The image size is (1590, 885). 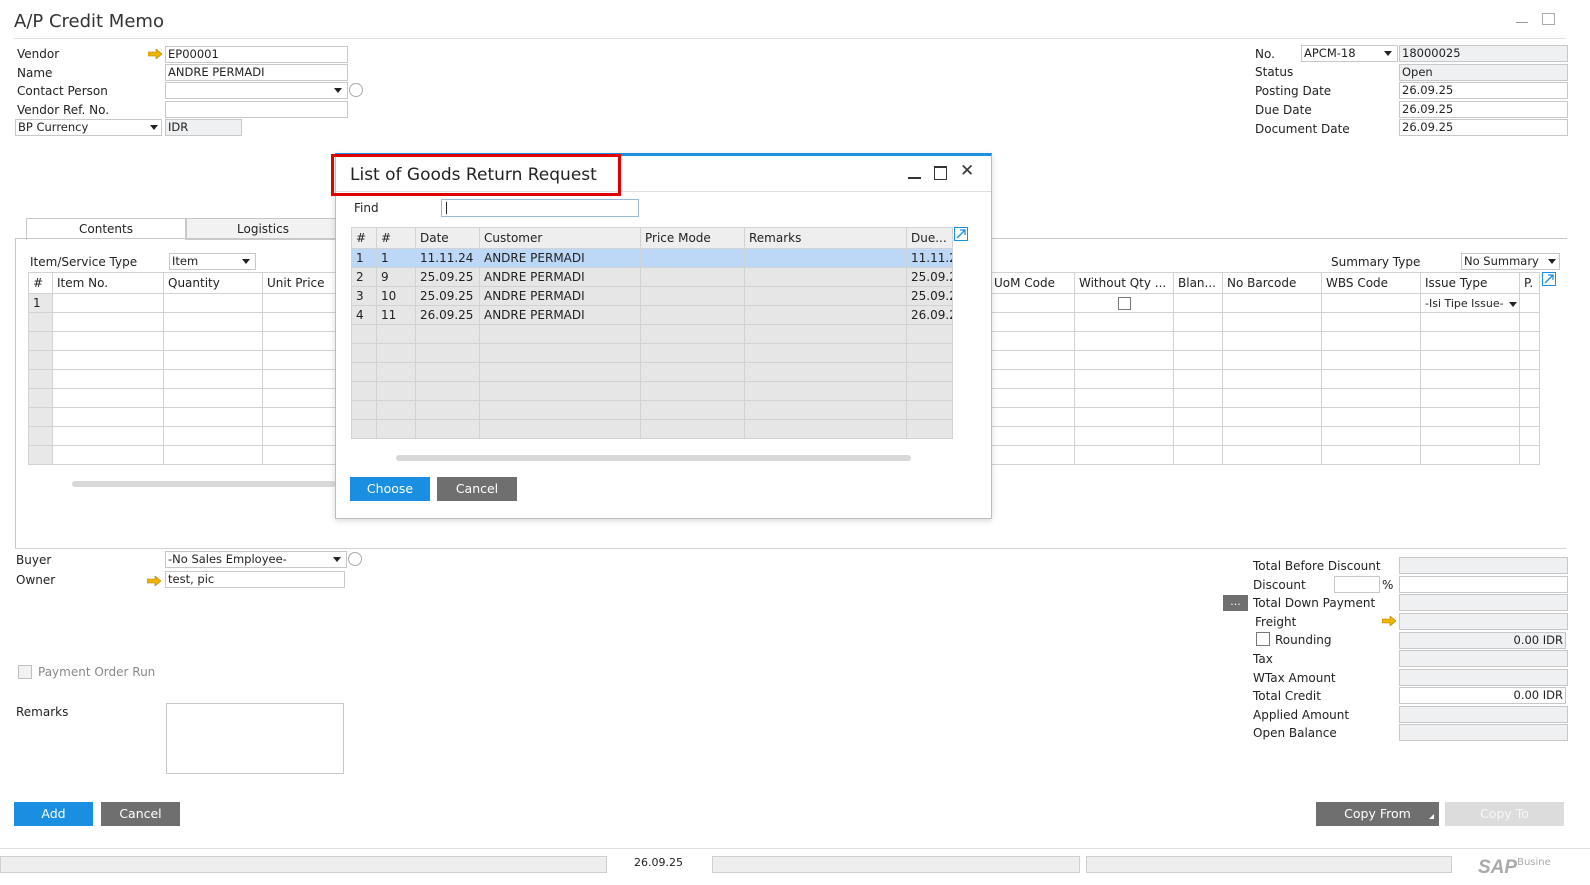 What do you see at coordinates (692, 277) in the screenshot?
I see `price-mode-cell` at bounding box center [692, 277].